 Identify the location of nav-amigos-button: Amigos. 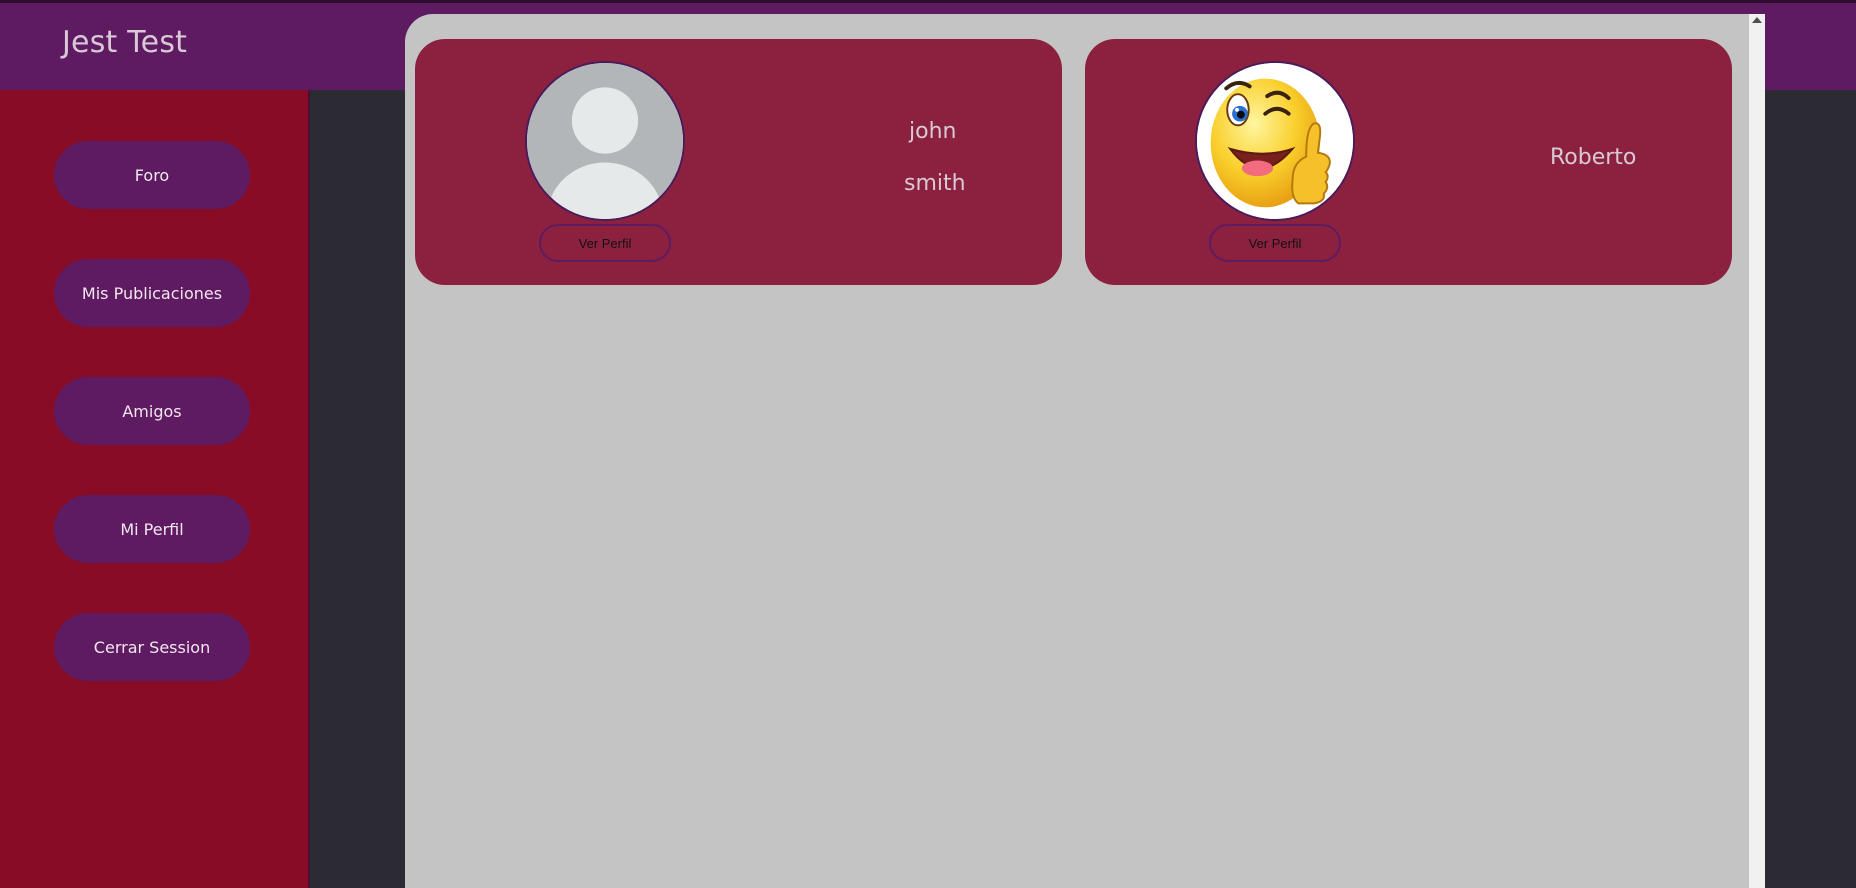
(152, 411).